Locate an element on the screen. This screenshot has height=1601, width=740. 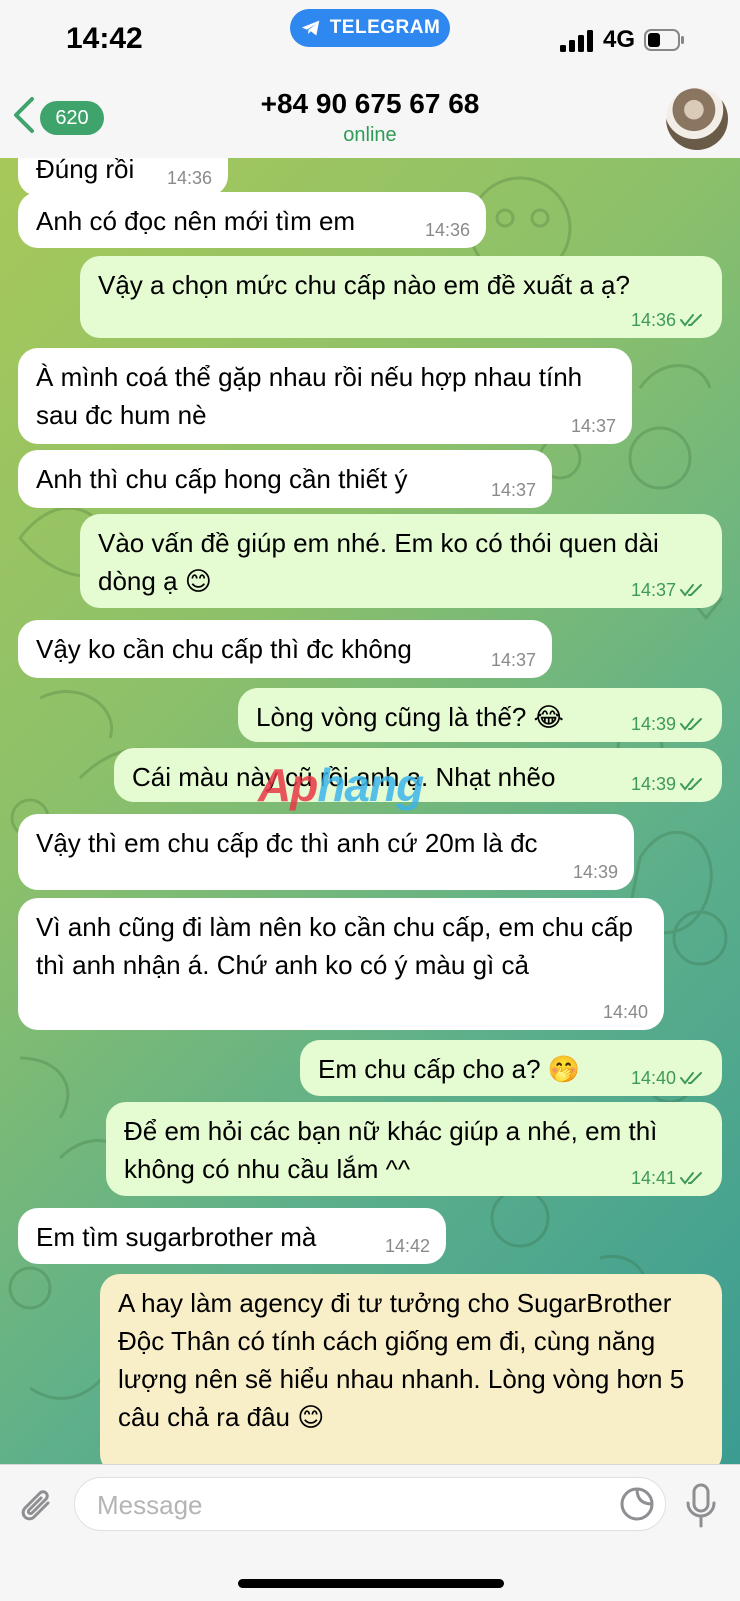
message-meta: 14:37 is located at coordinates (667, 590).